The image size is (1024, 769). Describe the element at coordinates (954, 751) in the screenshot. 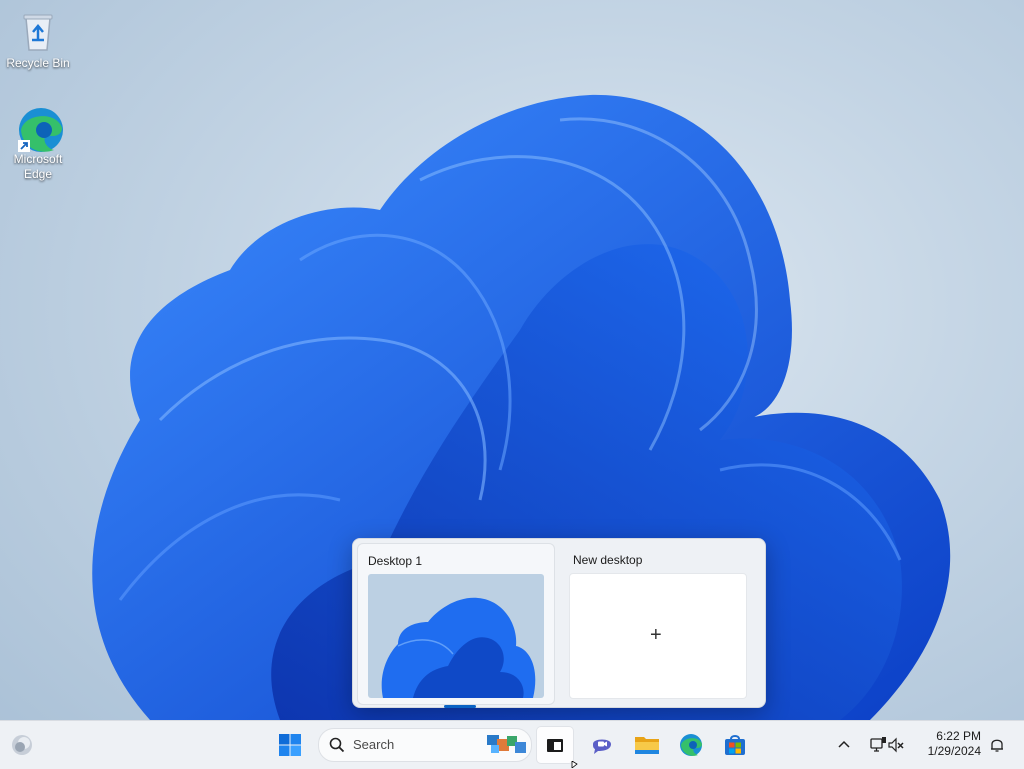

I see `clock-date: 1/29/2024` at that location.